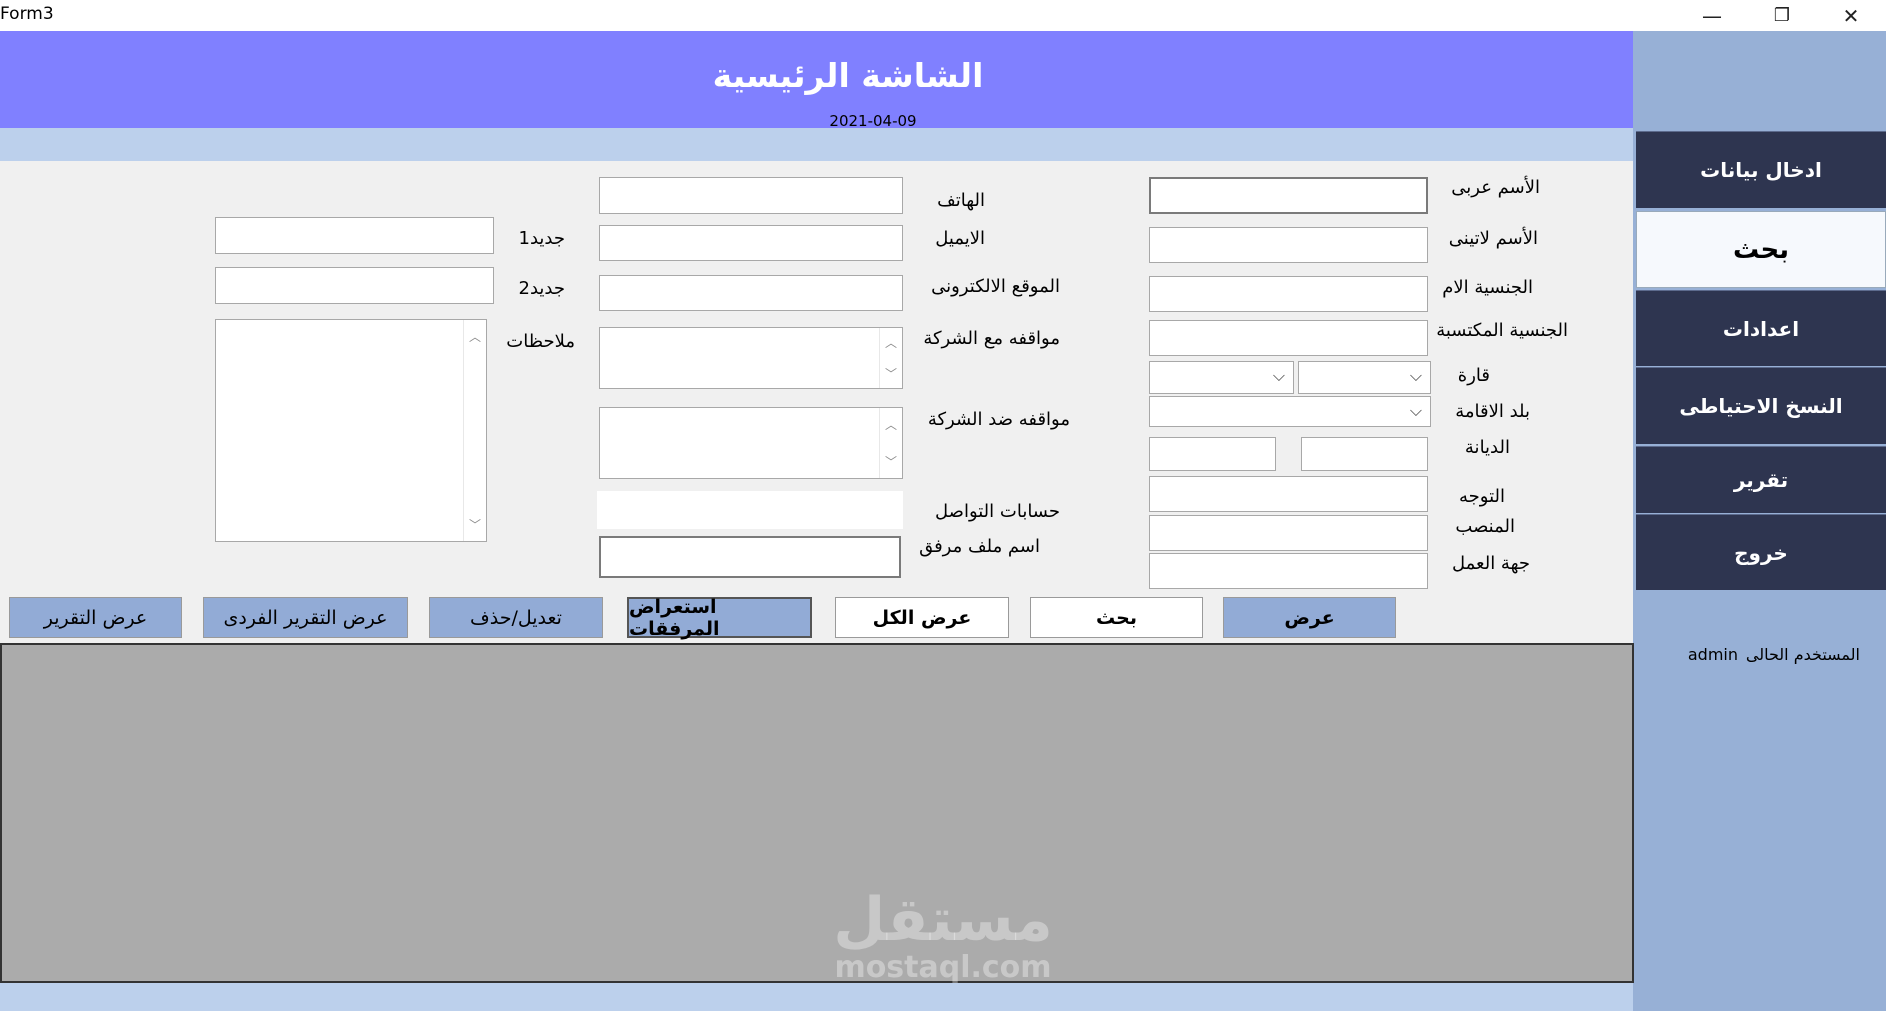  What do you see at coordinates (751, 443) in the screenshot?
I see `against-company-memo: ︿ ﹀` at bounding box center [751, 443].